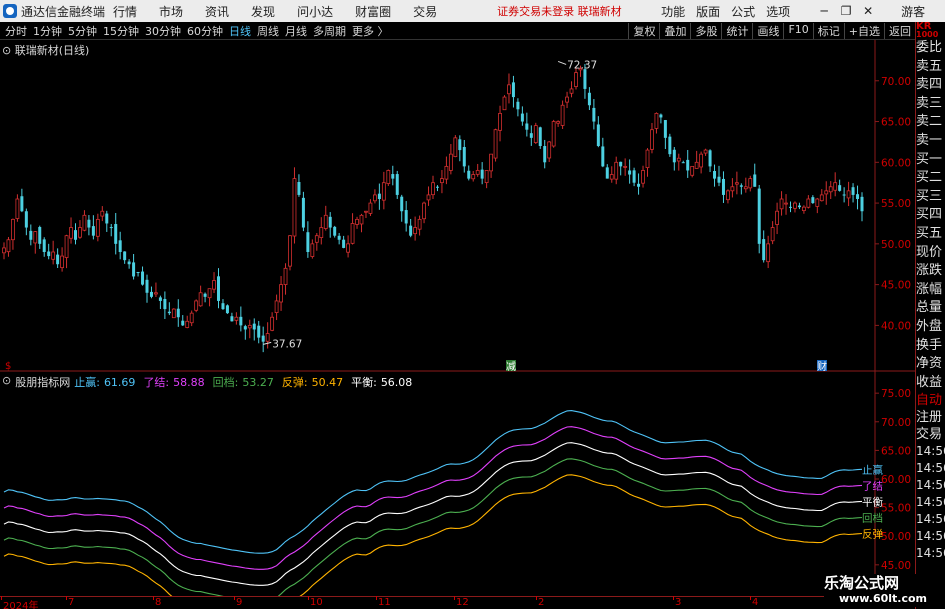 This screenshot has height=609, width=945. Describe the element at coordinates (373, 11) in the screenshot. I see `menu-caifuquan: 财富圈` at that location.